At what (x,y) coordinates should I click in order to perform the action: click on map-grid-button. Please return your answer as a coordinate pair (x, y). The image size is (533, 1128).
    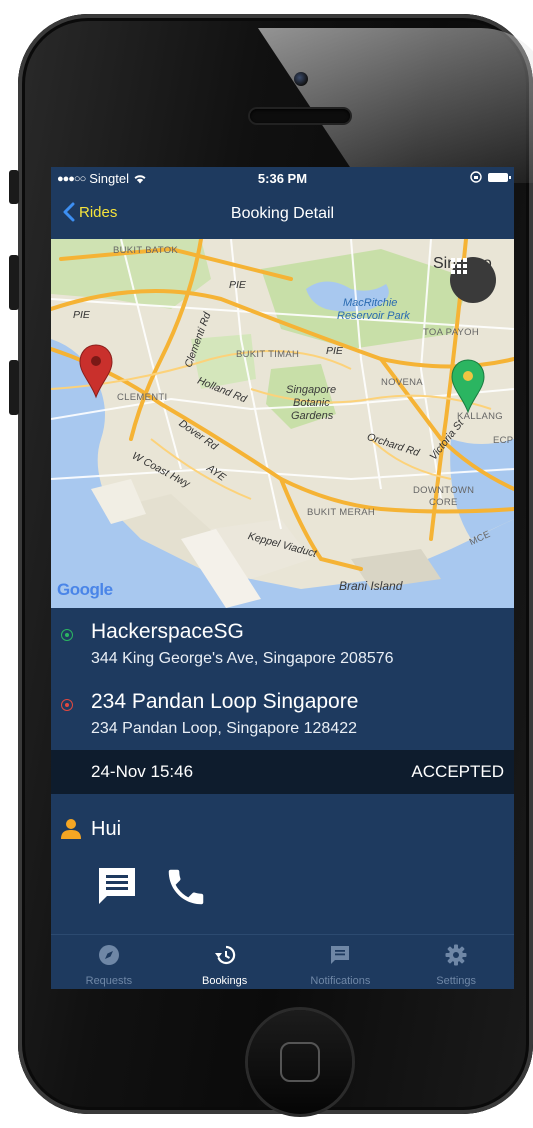
    Looking at the image, I should click on (473, 280).